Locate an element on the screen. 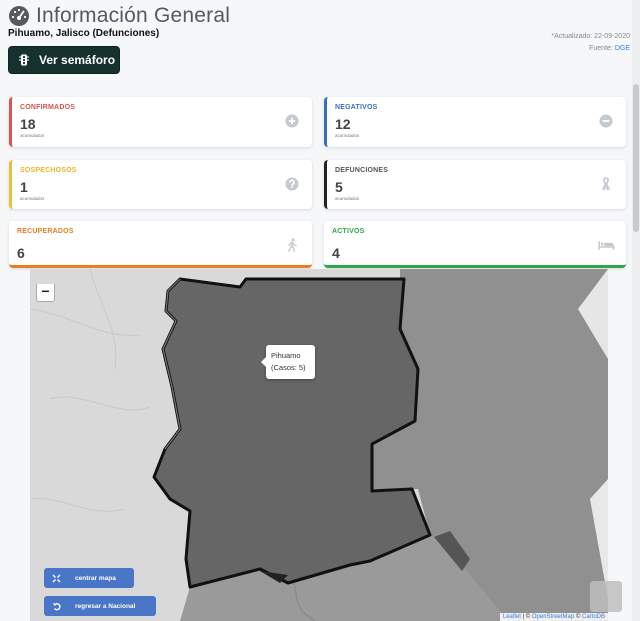 This screenshot has width=640, height=621. page-title-text: Información General is located at coordinates (133, 15).